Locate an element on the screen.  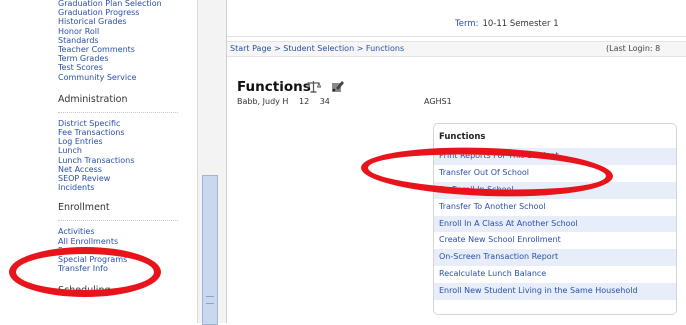
sidebar-link-term-grades: Term Grades is located at coordinates (127, 58).